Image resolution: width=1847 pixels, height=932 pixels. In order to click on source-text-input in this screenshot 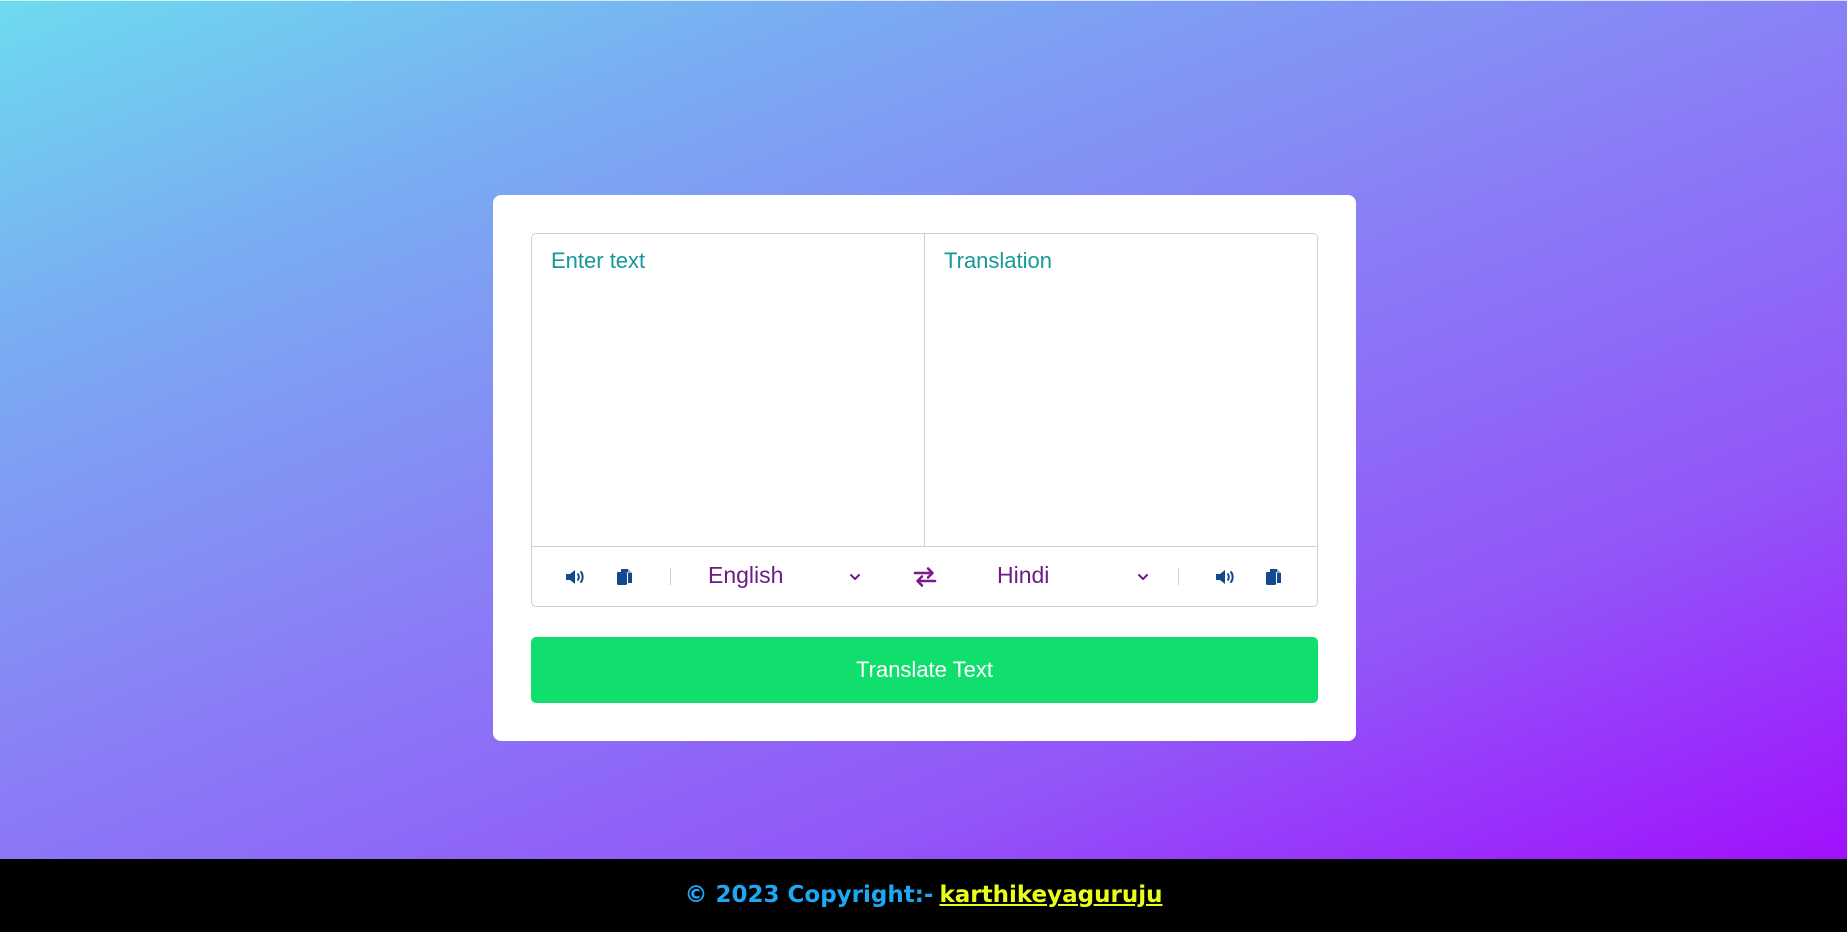, I will do `click(728, 390)`.